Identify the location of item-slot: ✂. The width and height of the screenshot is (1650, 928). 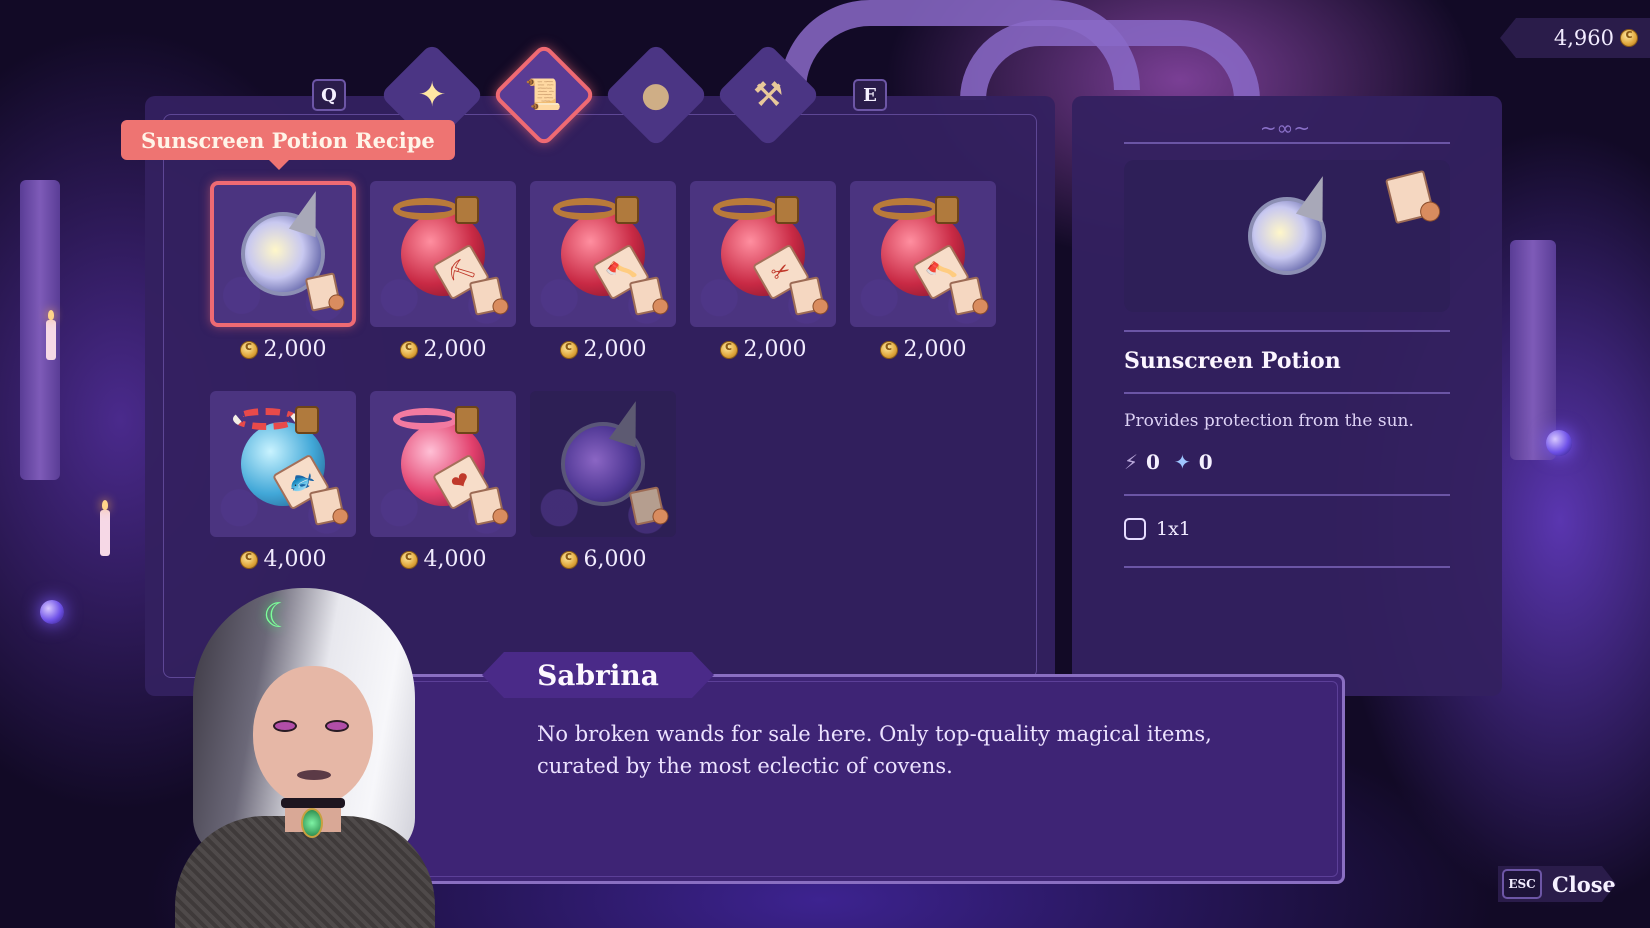
(763, 254).